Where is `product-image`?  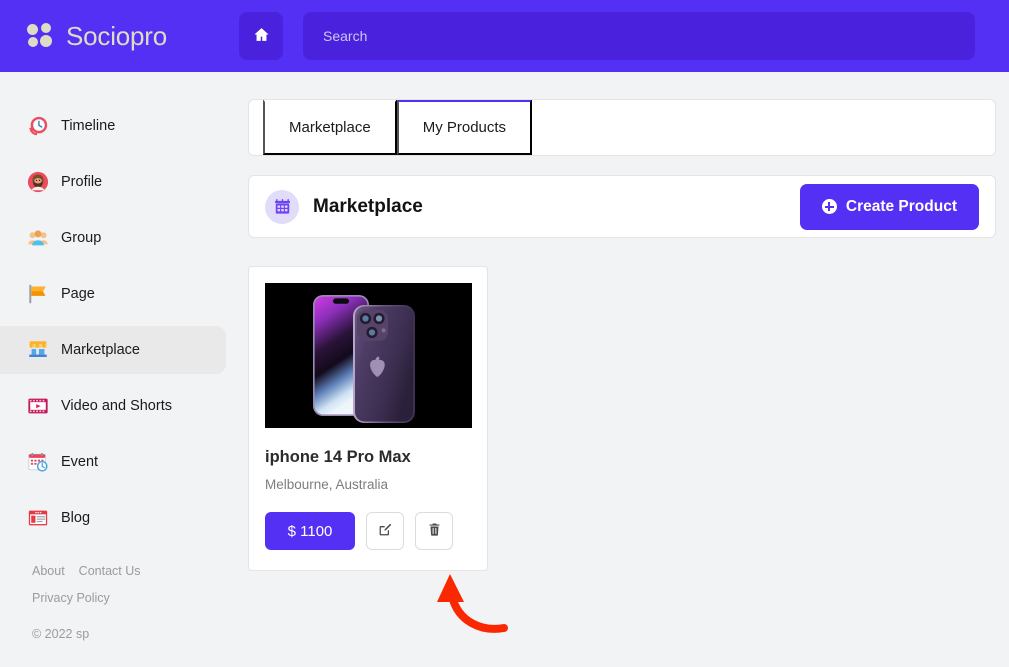 product-image is located at coordinates (368, 355).